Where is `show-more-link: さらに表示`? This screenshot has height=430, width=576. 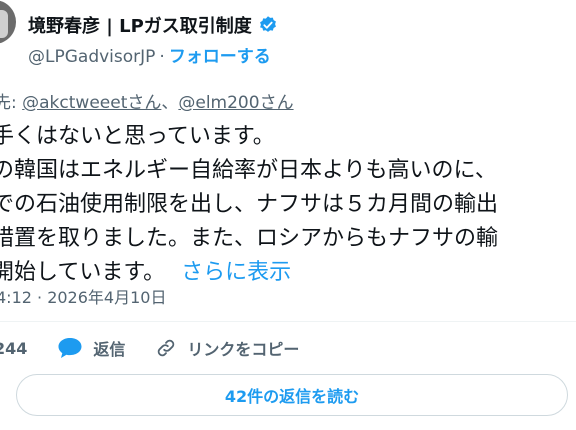
show-more-link: さらに表示 is located at coordinates (236, 272).